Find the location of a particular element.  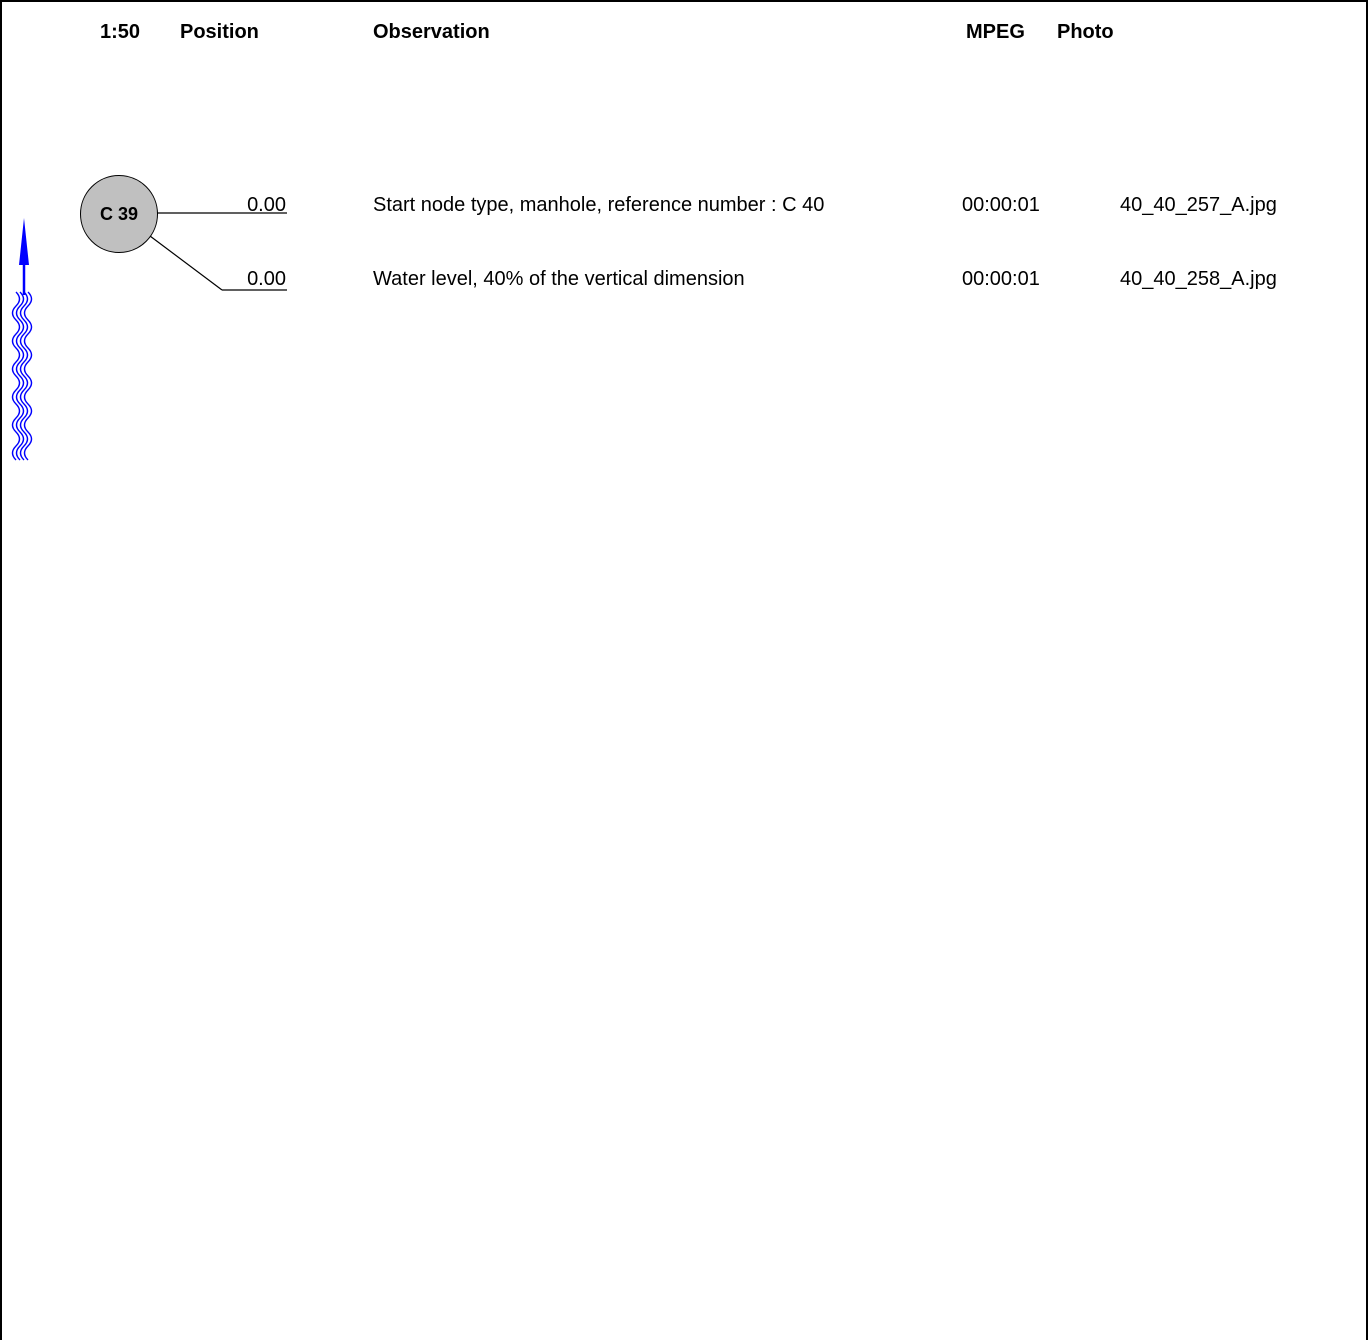

row-2-photo: 40_40_258_A.jpg is located at coordinates (1198, 279).